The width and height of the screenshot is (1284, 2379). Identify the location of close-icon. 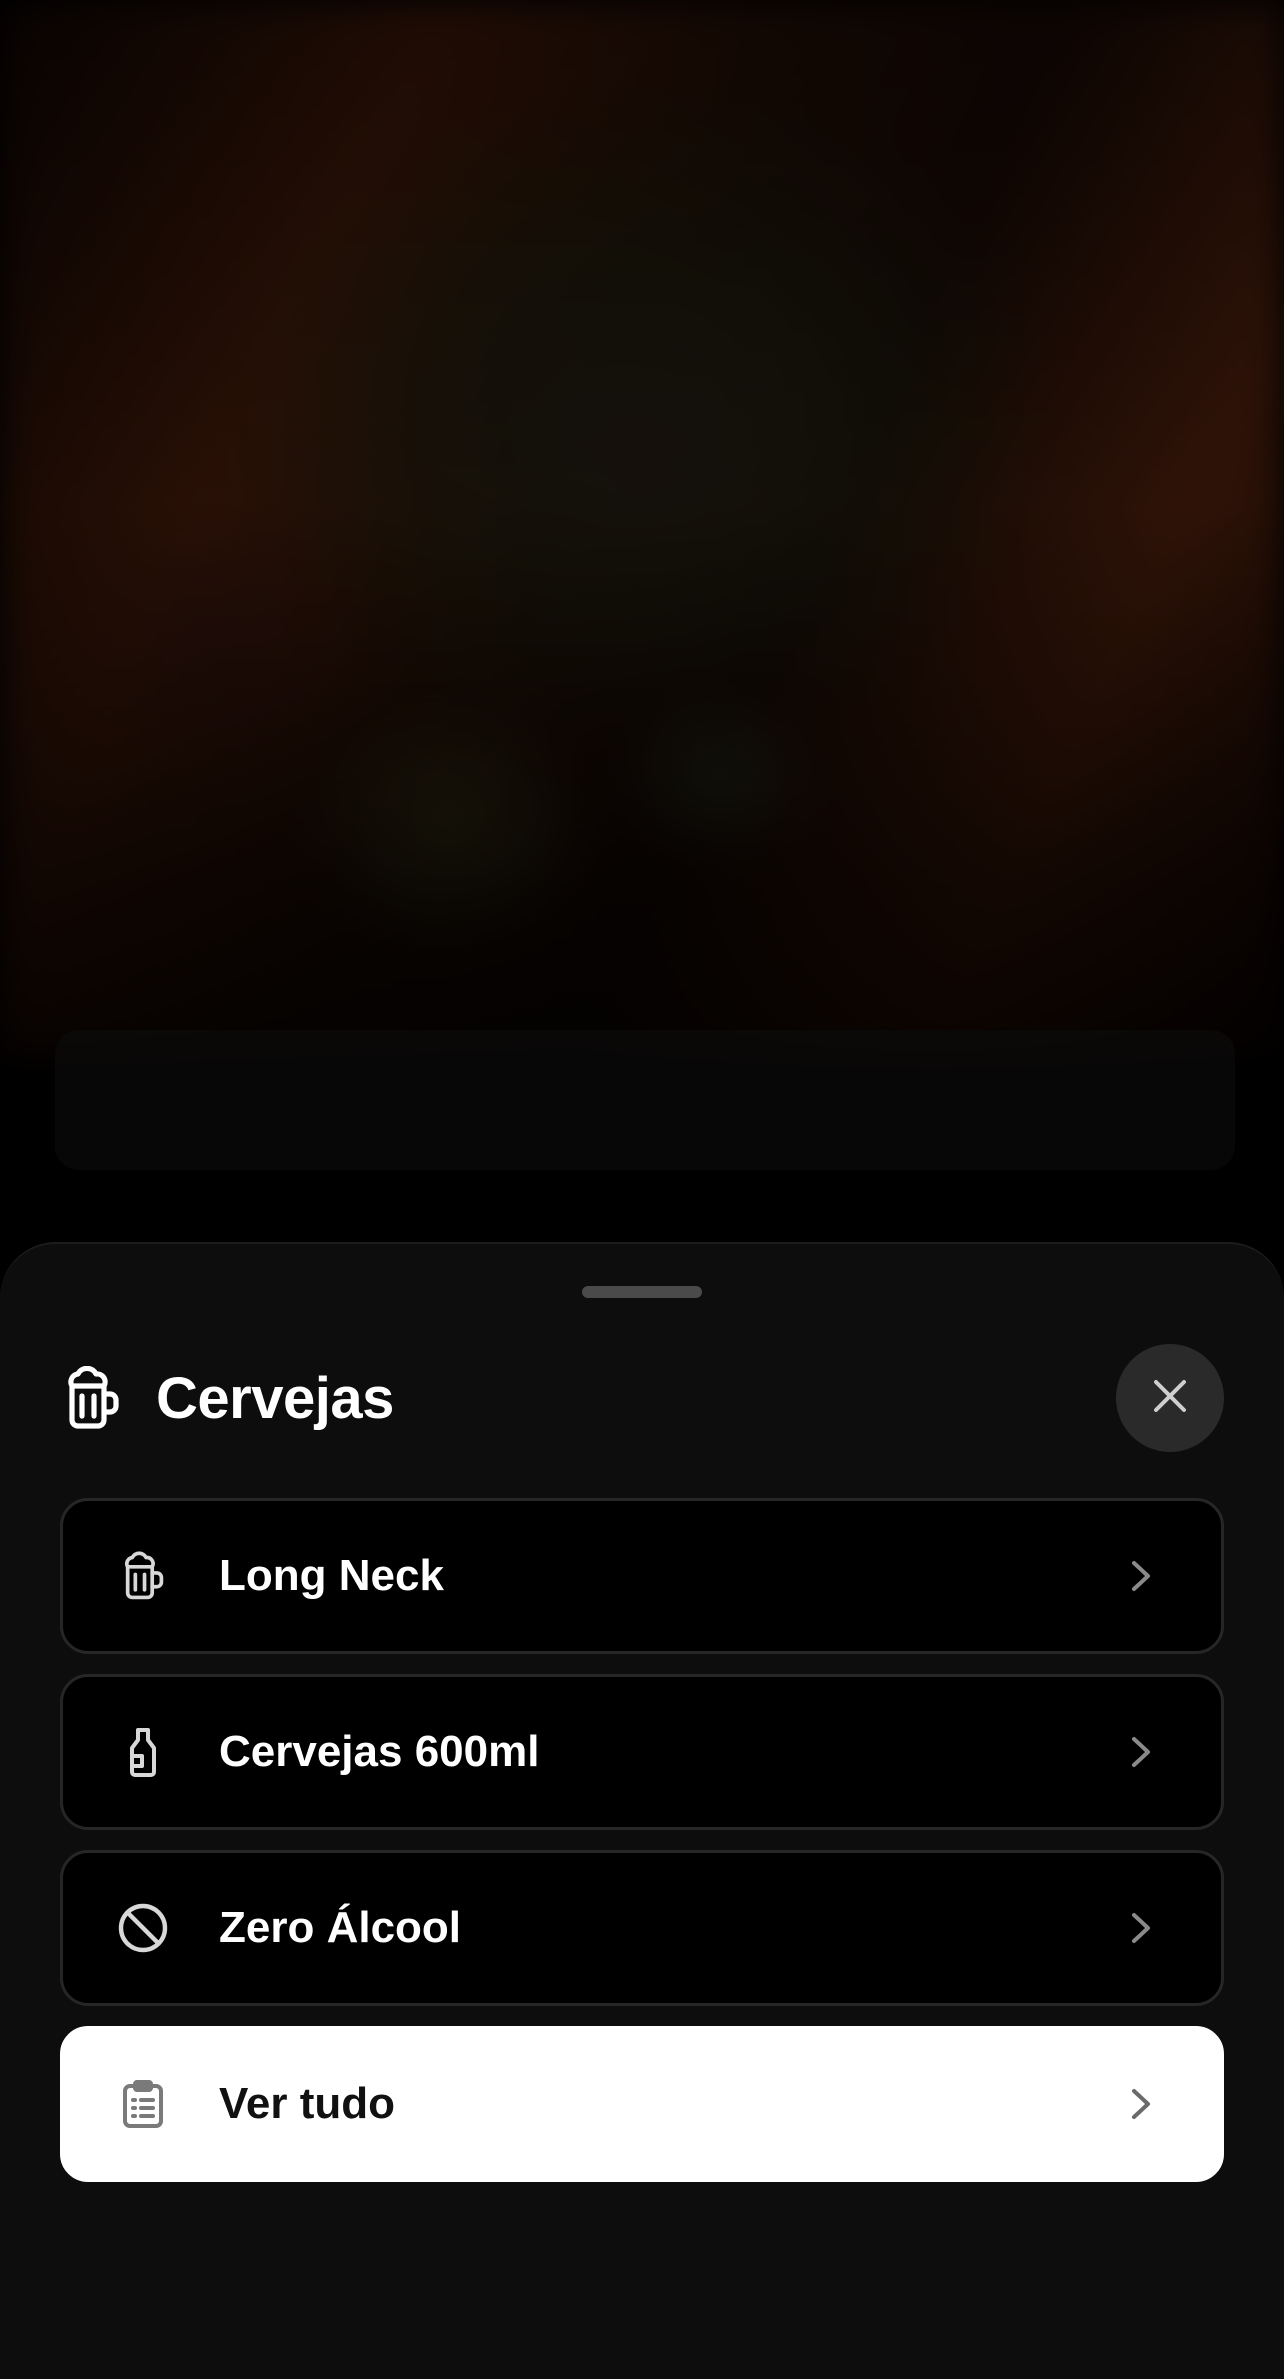
(1170, 1398).